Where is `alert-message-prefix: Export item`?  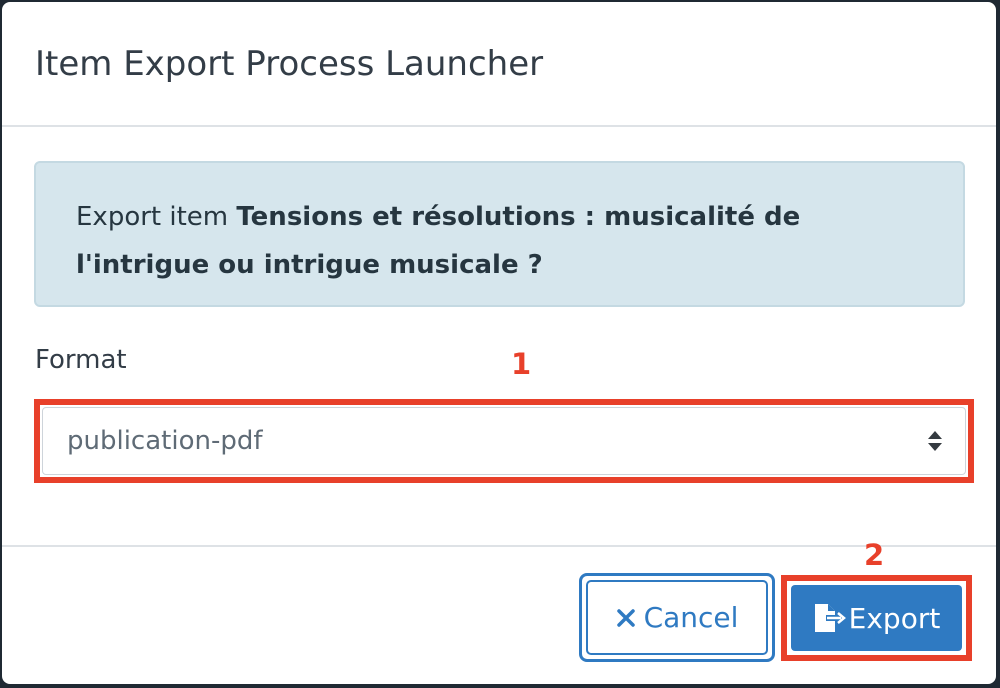 alert-message-prefix: Export item is located at coordinates (156, 217).